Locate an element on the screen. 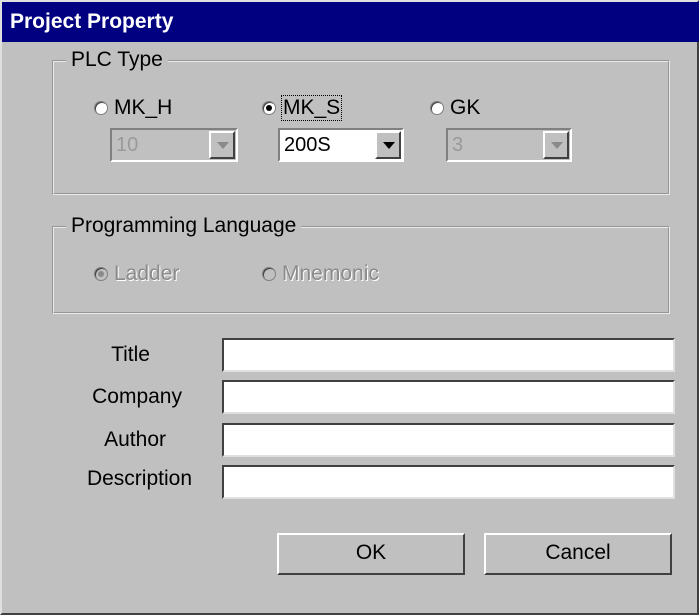 The height and width of the screenshot is (615, 699). radio-mnemonic-label: Mnemonic is located at coordinates (330, 273).